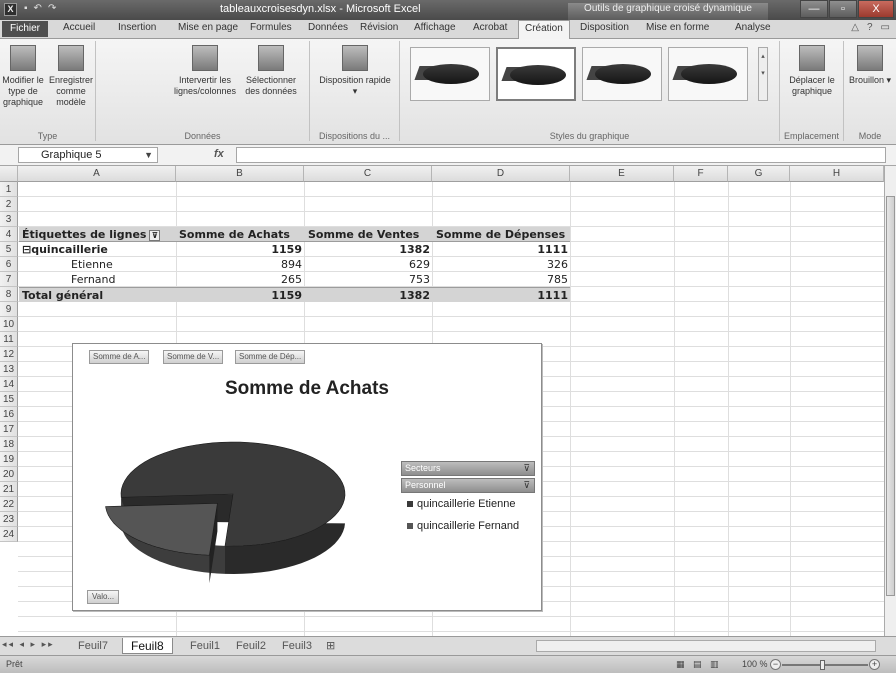  What do you see at coordinates (9, 399) in the screenshot?
I see `row-header: 15` at bounding box center [9, 399].